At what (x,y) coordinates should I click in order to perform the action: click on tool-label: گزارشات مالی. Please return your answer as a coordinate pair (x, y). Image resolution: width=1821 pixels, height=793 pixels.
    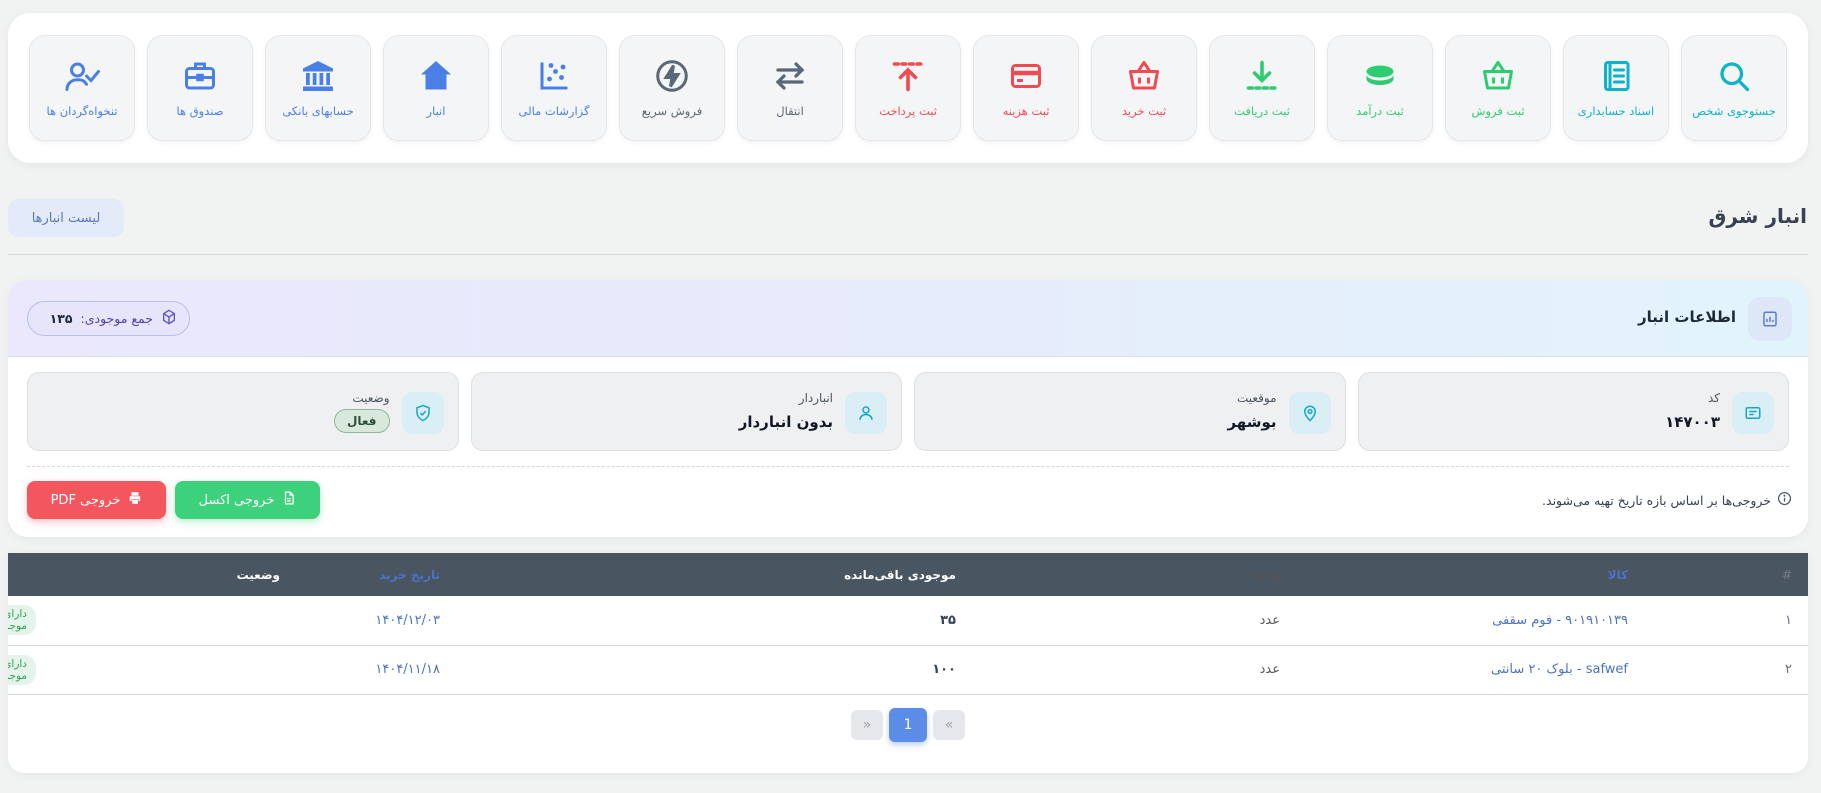
    Looking at the image, I should click on (554, 111).